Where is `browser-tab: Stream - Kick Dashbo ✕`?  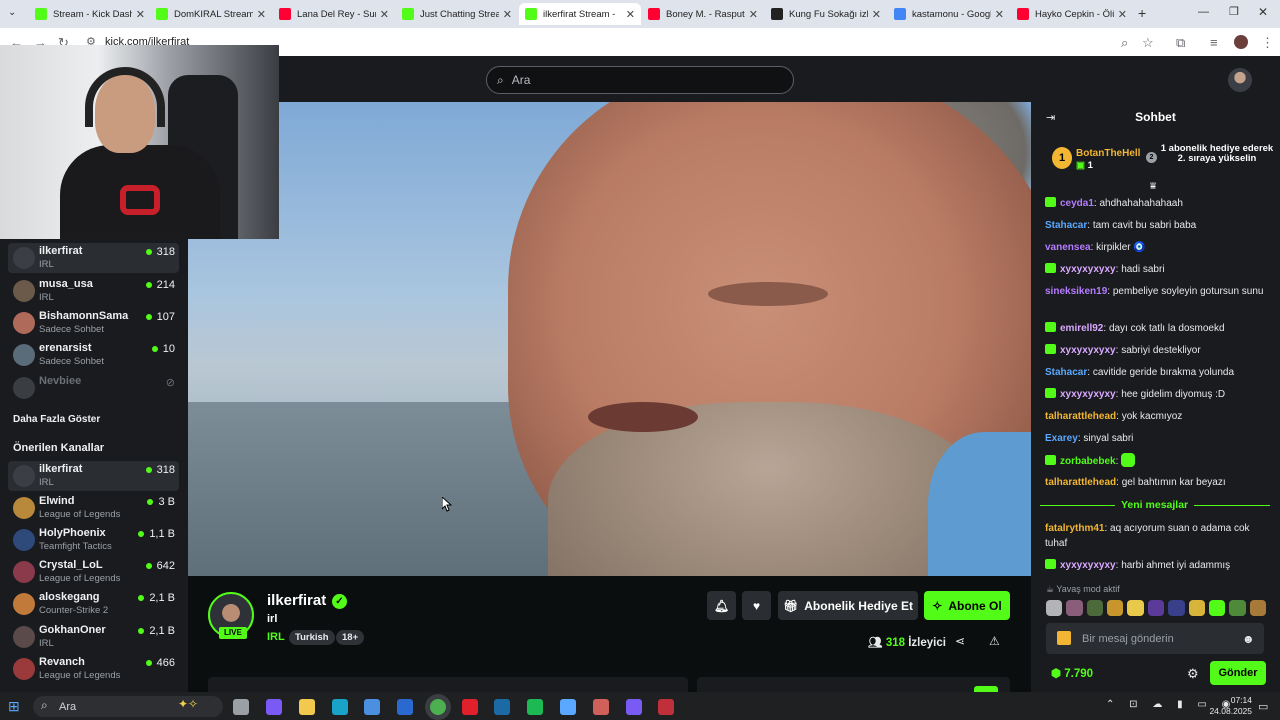
browser-tab: Stream - Kick Dashbo ✕ is located at coordinates (90, 14).